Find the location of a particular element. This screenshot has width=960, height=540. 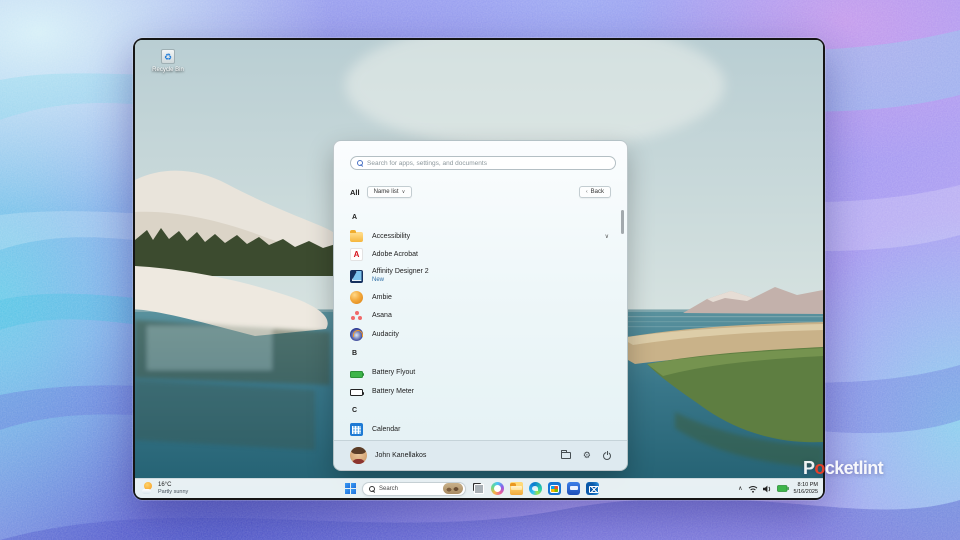

recycle-bin-label: Recycle Bin is located at coordinates (168, 70).